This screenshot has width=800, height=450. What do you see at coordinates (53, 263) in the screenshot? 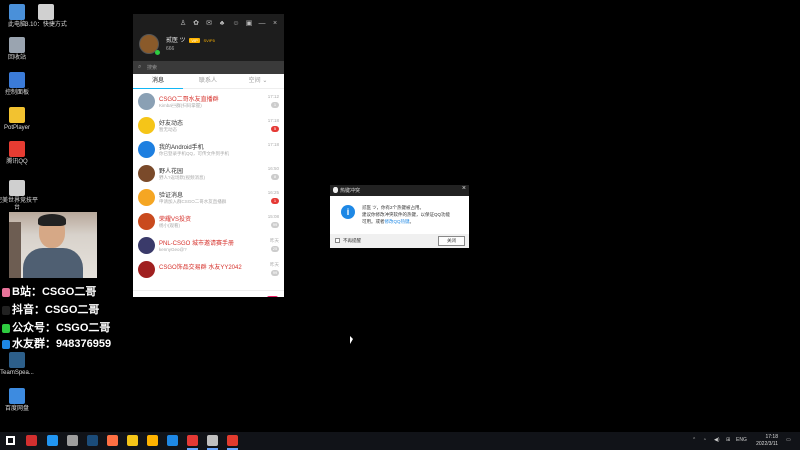
I see `streamer-body` at bounding box center [53, 263].